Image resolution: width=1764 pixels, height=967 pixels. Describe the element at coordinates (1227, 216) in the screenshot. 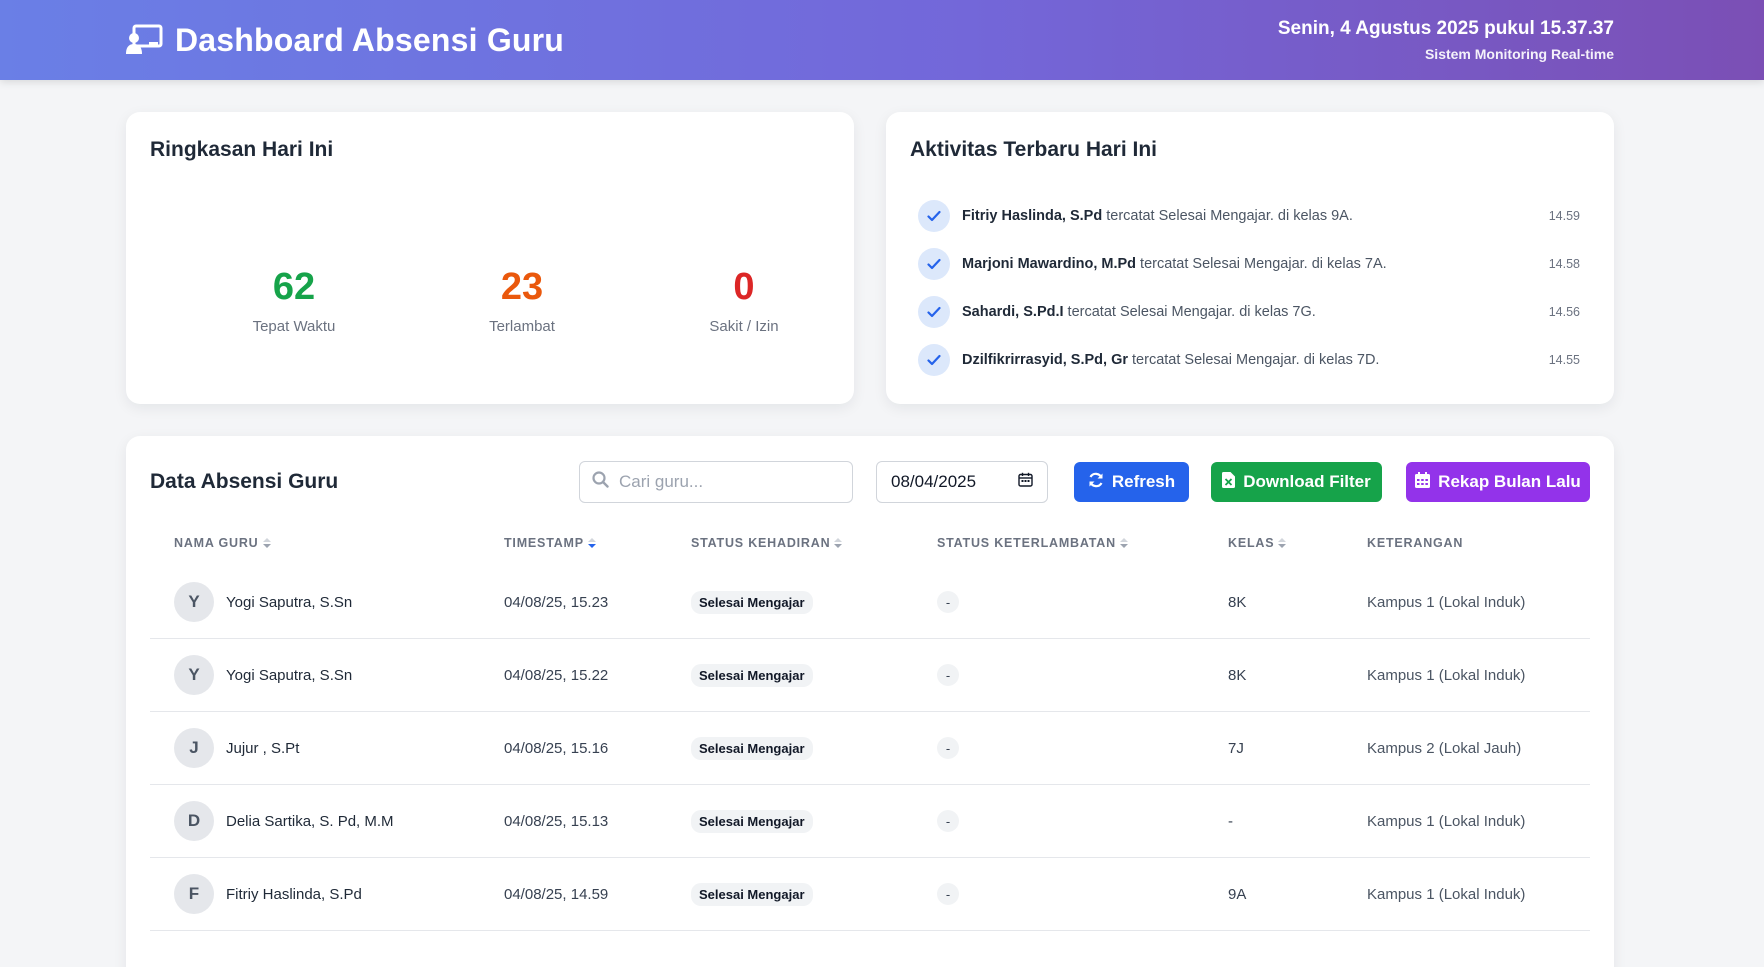

I see `activity-description: tercatat Selesai Mengajar. di kelas 9A.` at that location.